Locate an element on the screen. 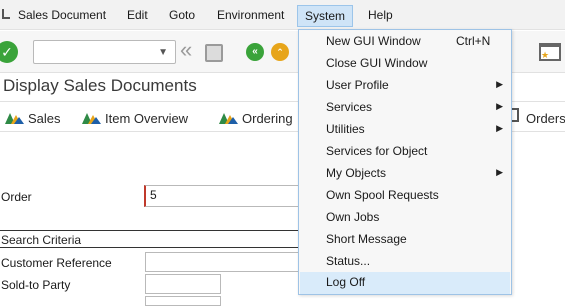 This screenshot has width=565, height=306. menu-item-own-spool-requests: Own Spool Requests is located at coordinates (405, 196).